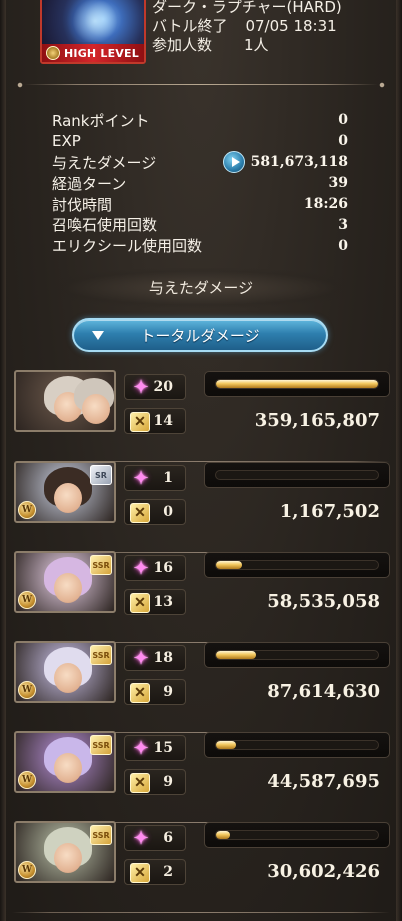 This screenshot has height=921, width=402. I want to click on damage-value: 44,587,695, so click(323, 781).